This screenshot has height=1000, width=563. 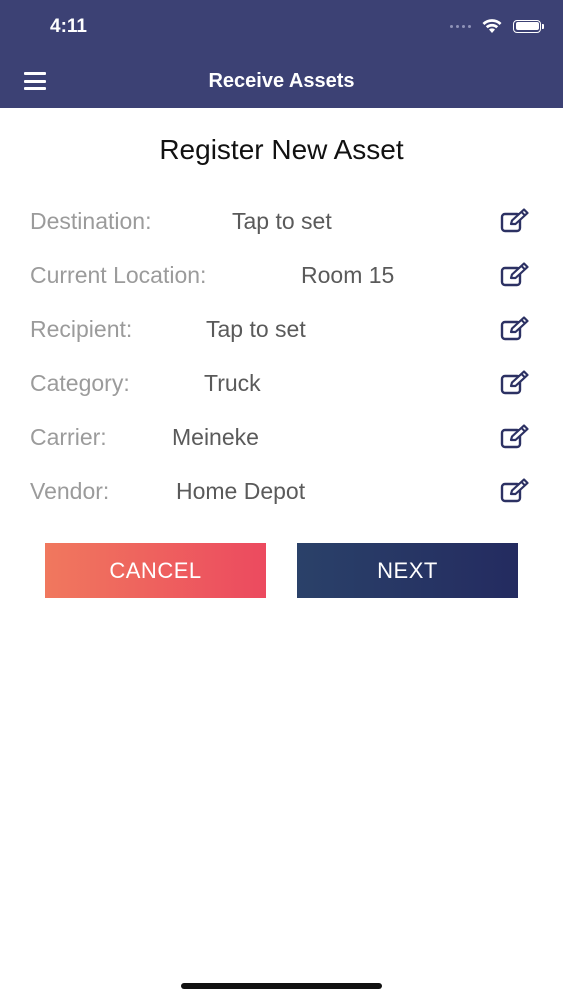 What do you see at coordinates (91, 221) in the screenshot?
I see `field-label: Destination:` at bounding box center [91, 221].